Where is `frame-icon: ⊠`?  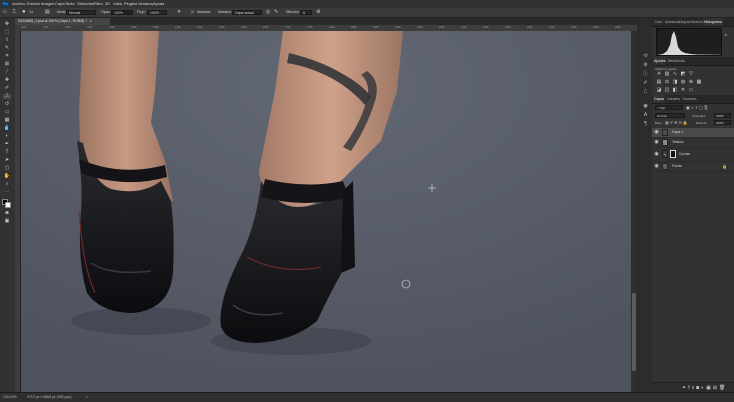
frame-icon: ⊠ is located at coordinates (7, 64).